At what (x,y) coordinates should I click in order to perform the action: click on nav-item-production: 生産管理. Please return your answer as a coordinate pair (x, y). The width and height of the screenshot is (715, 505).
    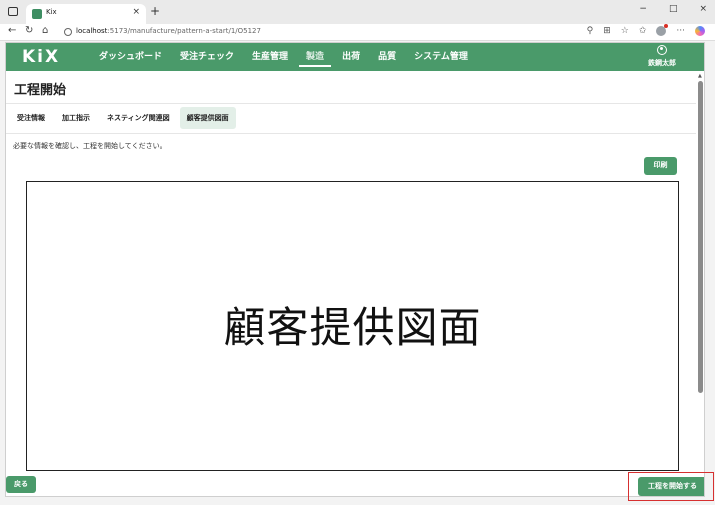
    Looking at the image, I should click on (270, 57).